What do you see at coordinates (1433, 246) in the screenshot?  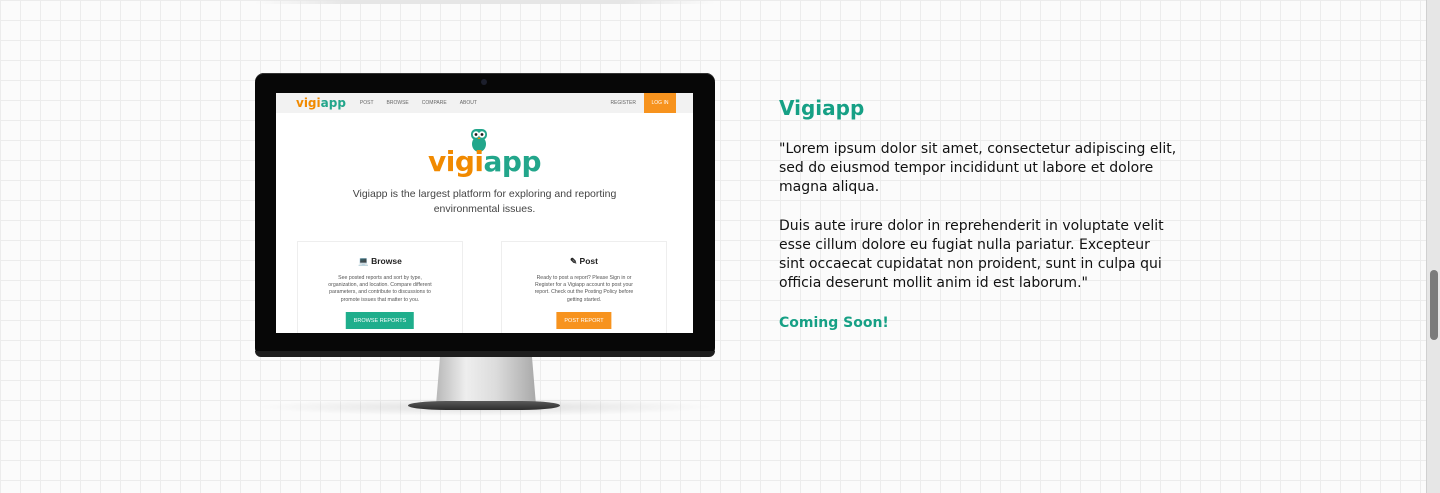 I see `page-scrollbar` at bounding box center [1433, 246].